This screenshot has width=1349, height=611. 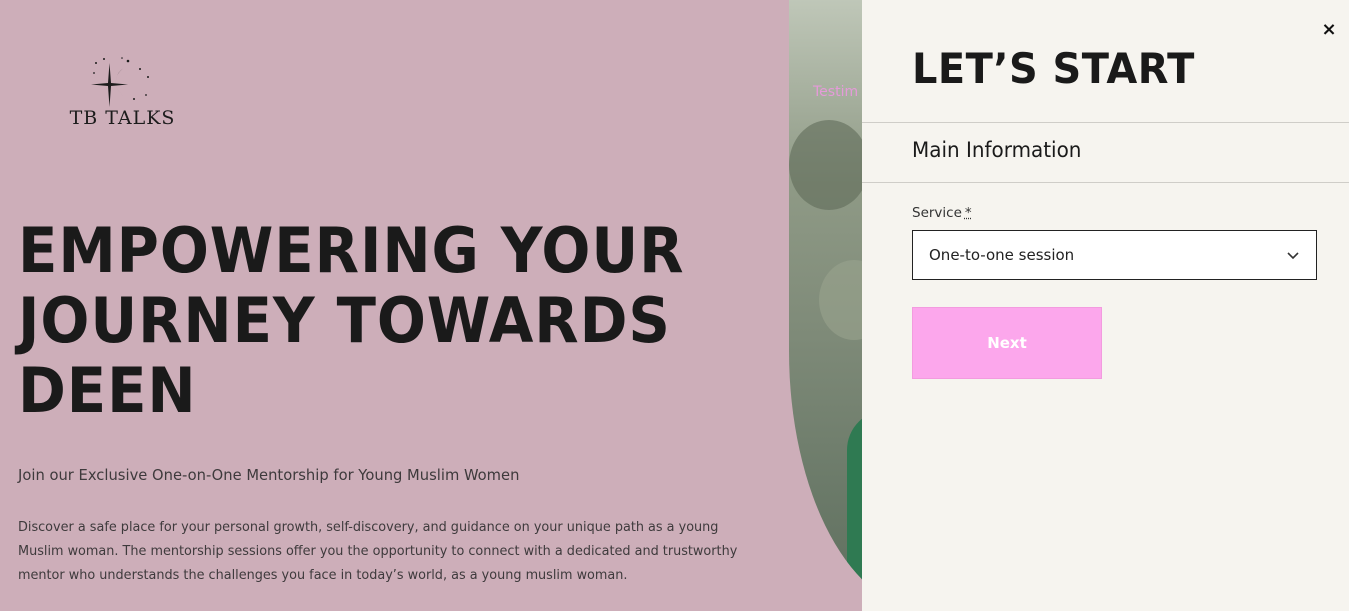 I want to click on brand-logo: TB TALKS, so click(x=122, y=92).